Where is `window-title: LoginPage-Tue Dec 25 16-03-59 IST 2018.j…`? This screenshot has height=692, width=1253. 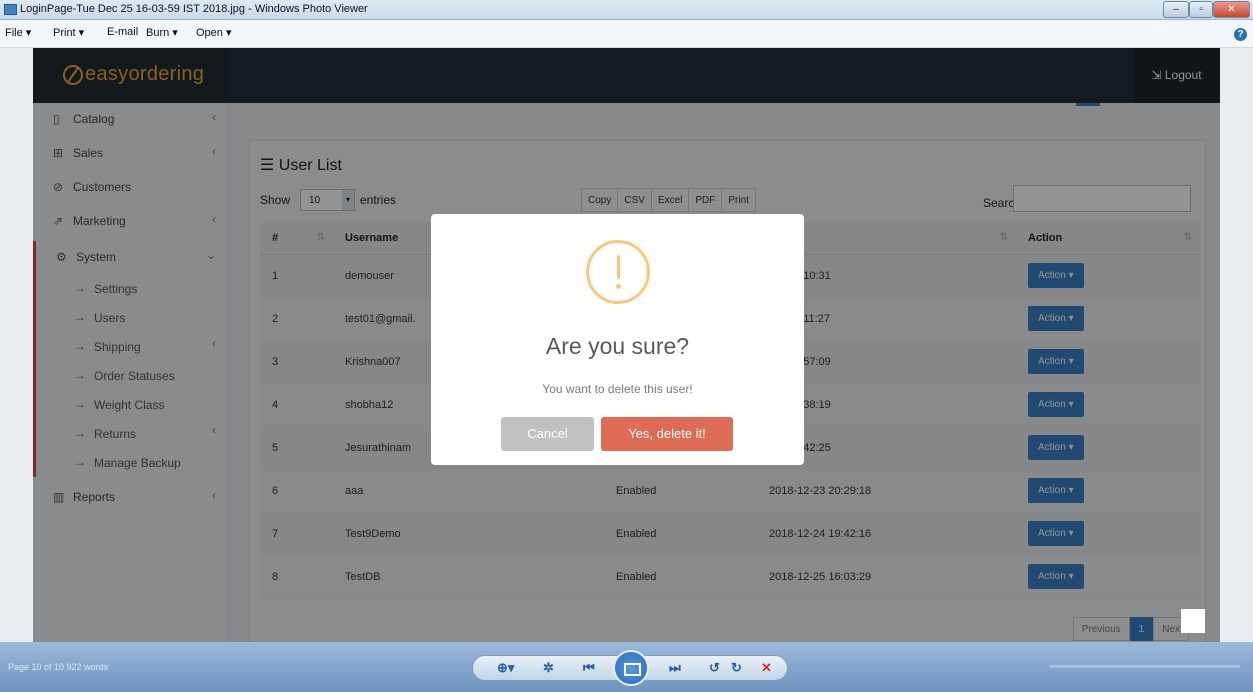
window-title: LoginPage-Tue Dec 25 16-03-59 IST 2018.j… is located at coordinates (194, 9).